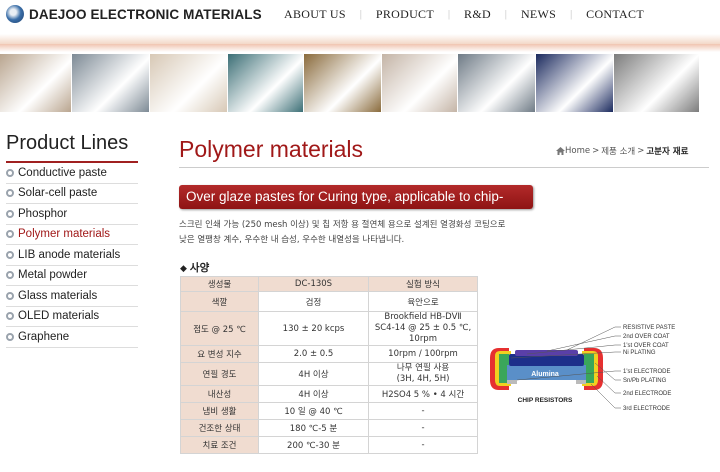 Image resolution: width=720 pixels, height=472 pixels. What do you see at coordinates (64, 234) in the screenshot?
I see `sidebar-item-label: Polymer materials` at bounding box center [64, 234].